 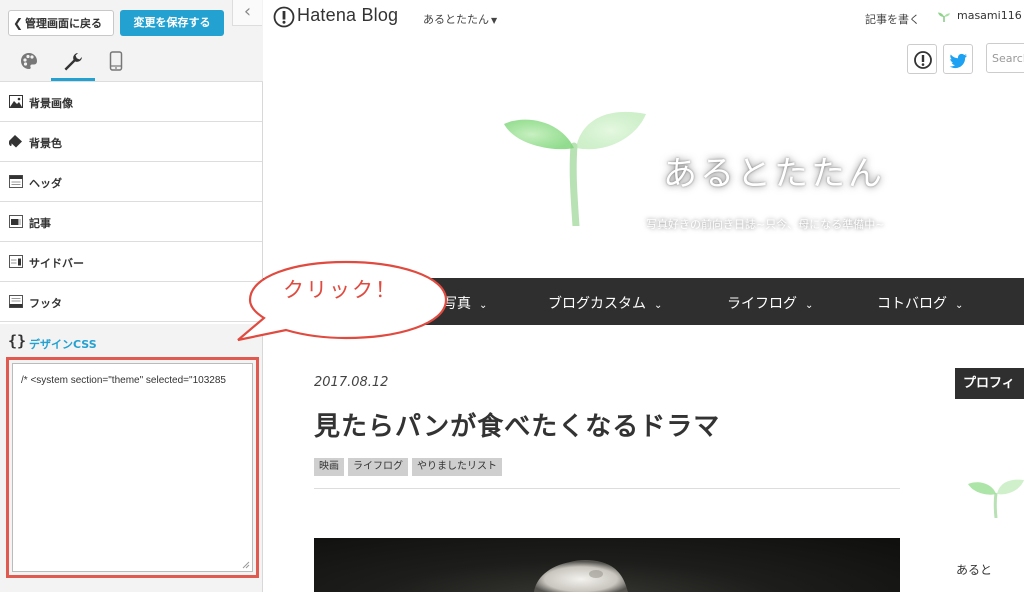 What do you see at coordinates (284, 17) in the screenshot?
I see `hatena-logo-icon` at bounding box center [284, 17].